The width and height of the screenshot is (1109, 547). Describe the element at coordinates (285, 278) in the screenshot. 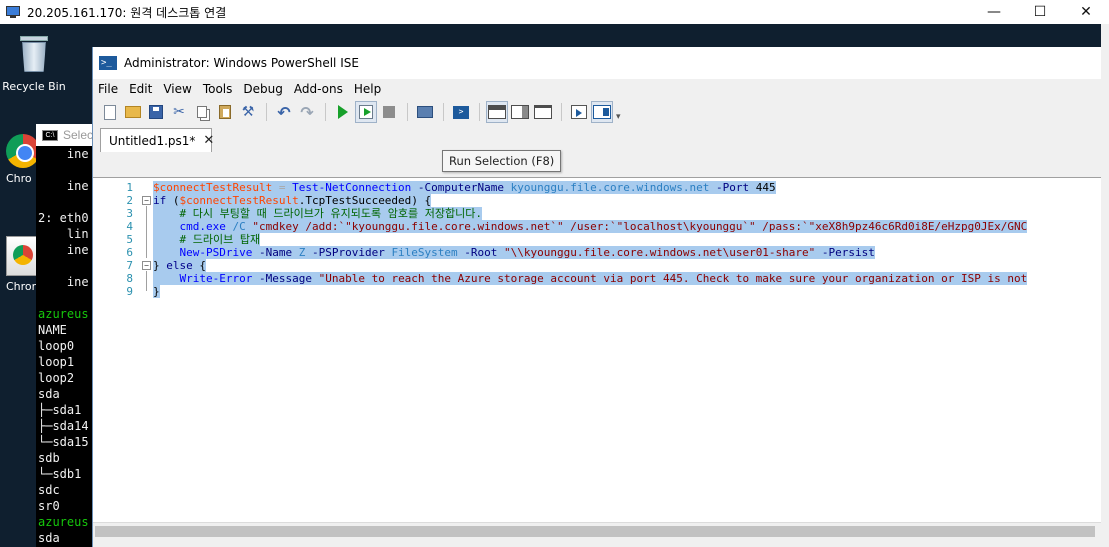

I see `token: -Message` at that location.